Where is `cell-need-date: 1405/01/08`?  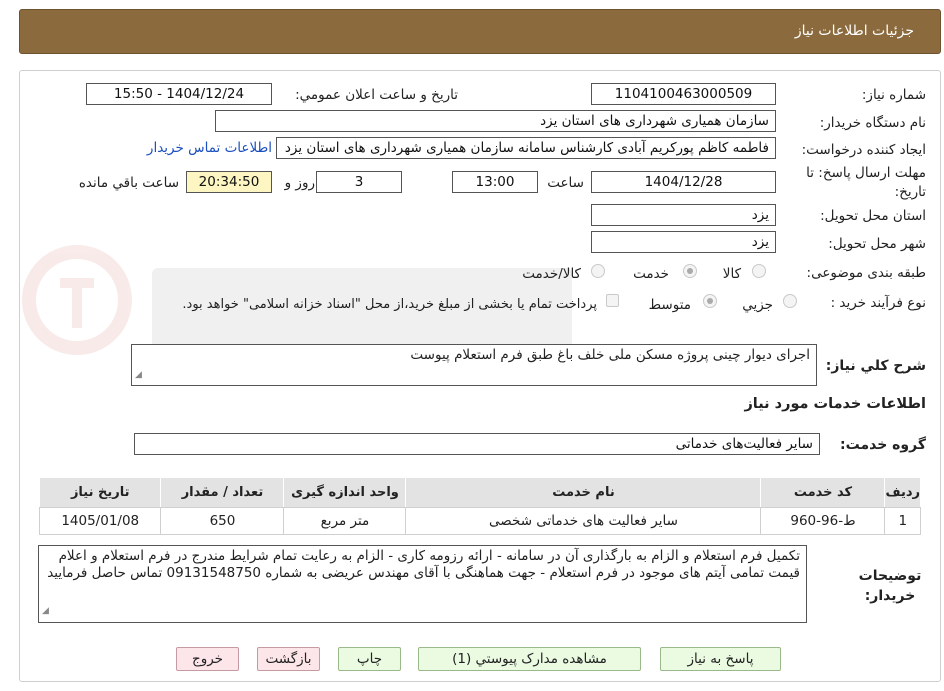
cell-need-date: 1405/01/08 is located at coordinates (100, 521).